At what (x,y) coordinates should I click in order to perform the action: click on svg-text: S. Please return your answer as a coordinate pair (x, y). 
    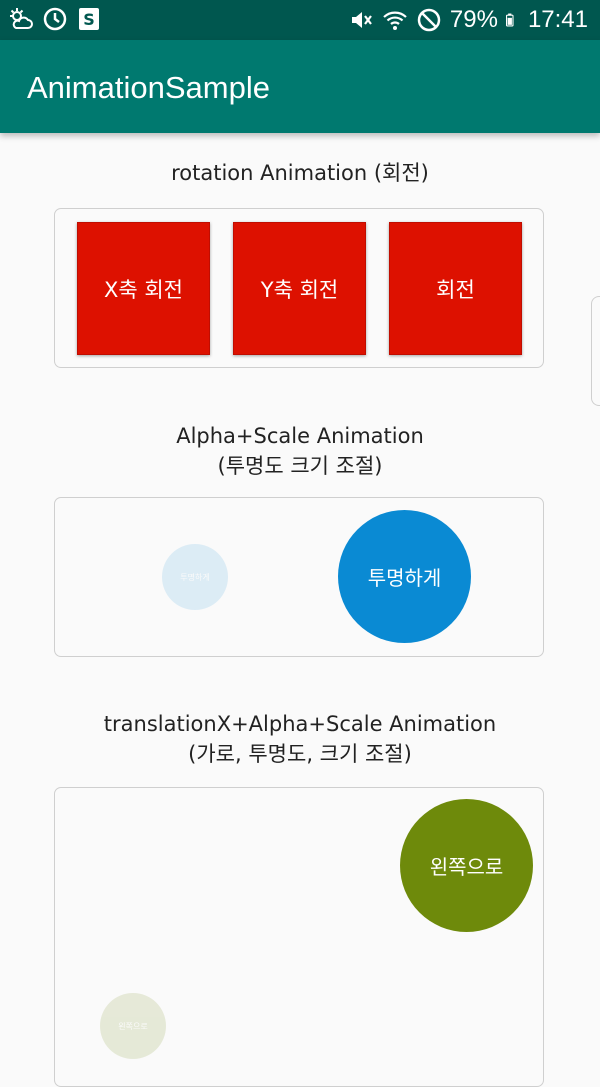
    Looking at the image, I should click on (89, 19).